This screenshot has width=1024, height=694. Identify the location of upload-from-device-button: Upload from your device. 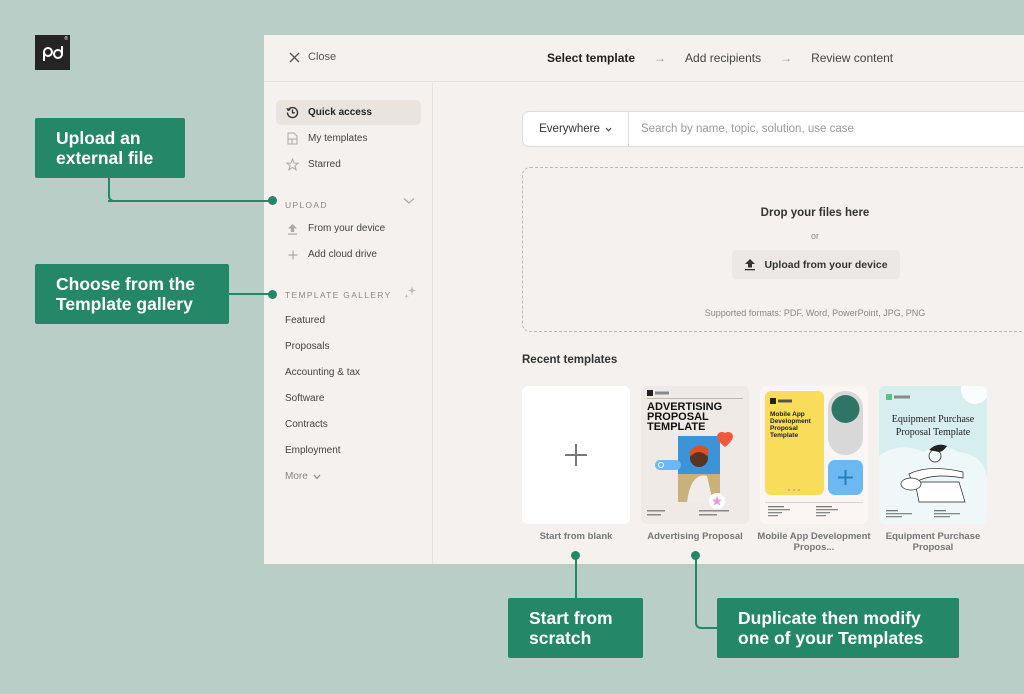
(816, 264).